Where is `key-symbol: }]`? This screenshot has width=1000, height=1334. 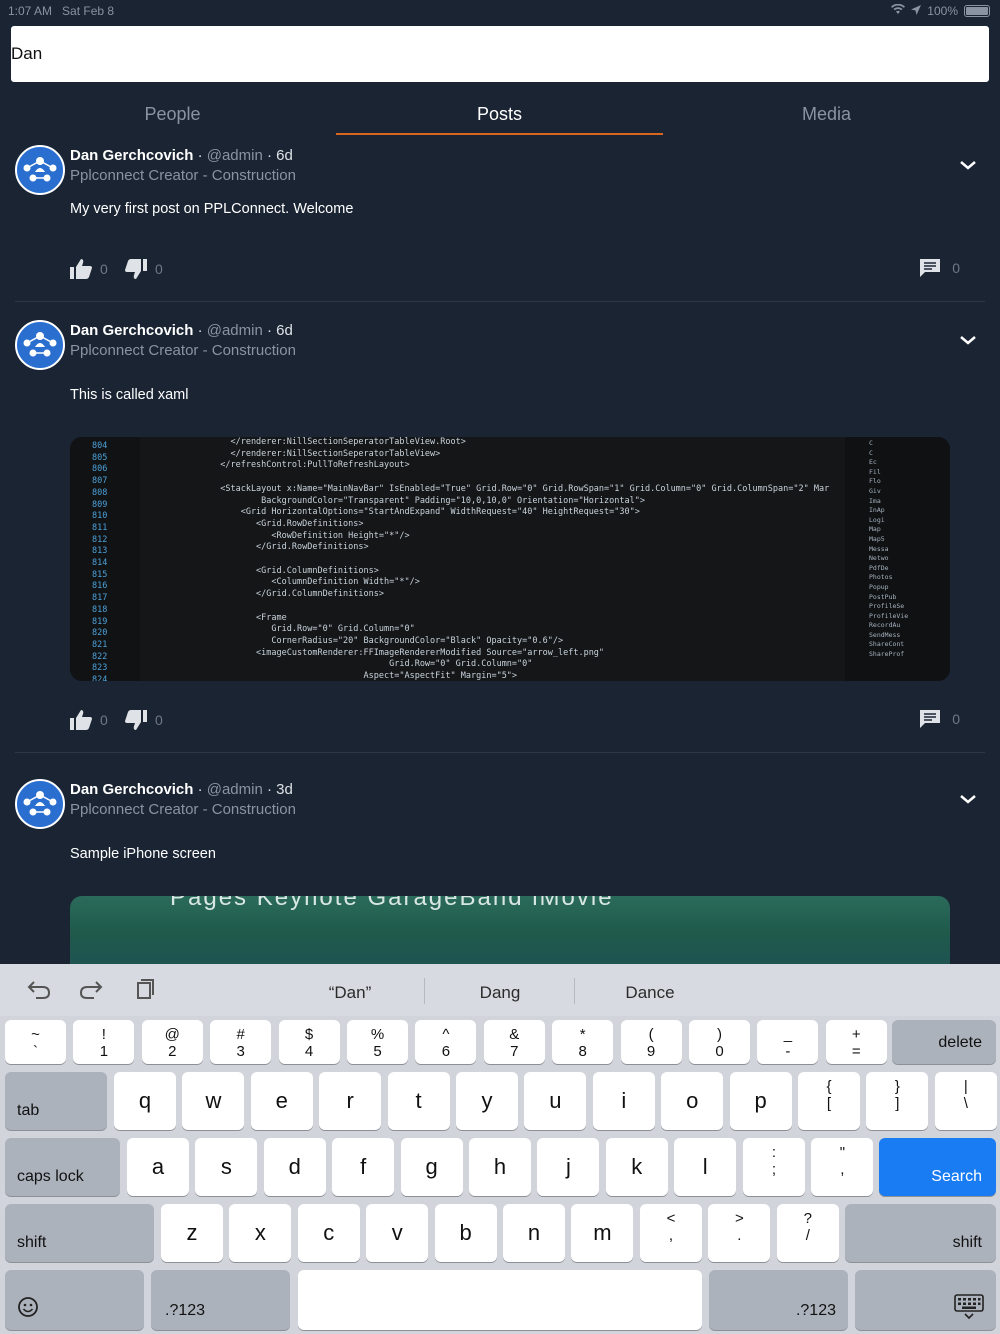 key-symbol: }] is located at coordinates (897, 1101).